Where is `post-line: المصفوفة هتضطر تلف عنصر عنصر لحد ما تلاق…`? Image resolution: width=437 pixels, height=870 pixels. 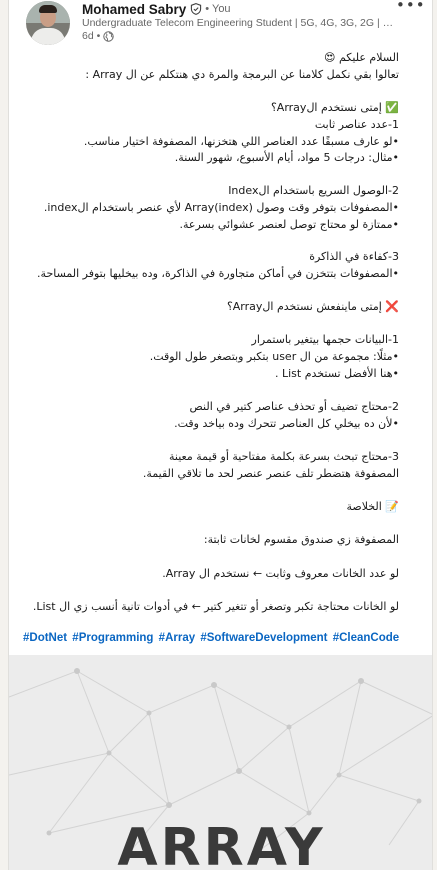
post-line: المصفوفة هتضطر تلف عنصر عنصر لحد ما تلاق… is located at coordinates (270, 473).